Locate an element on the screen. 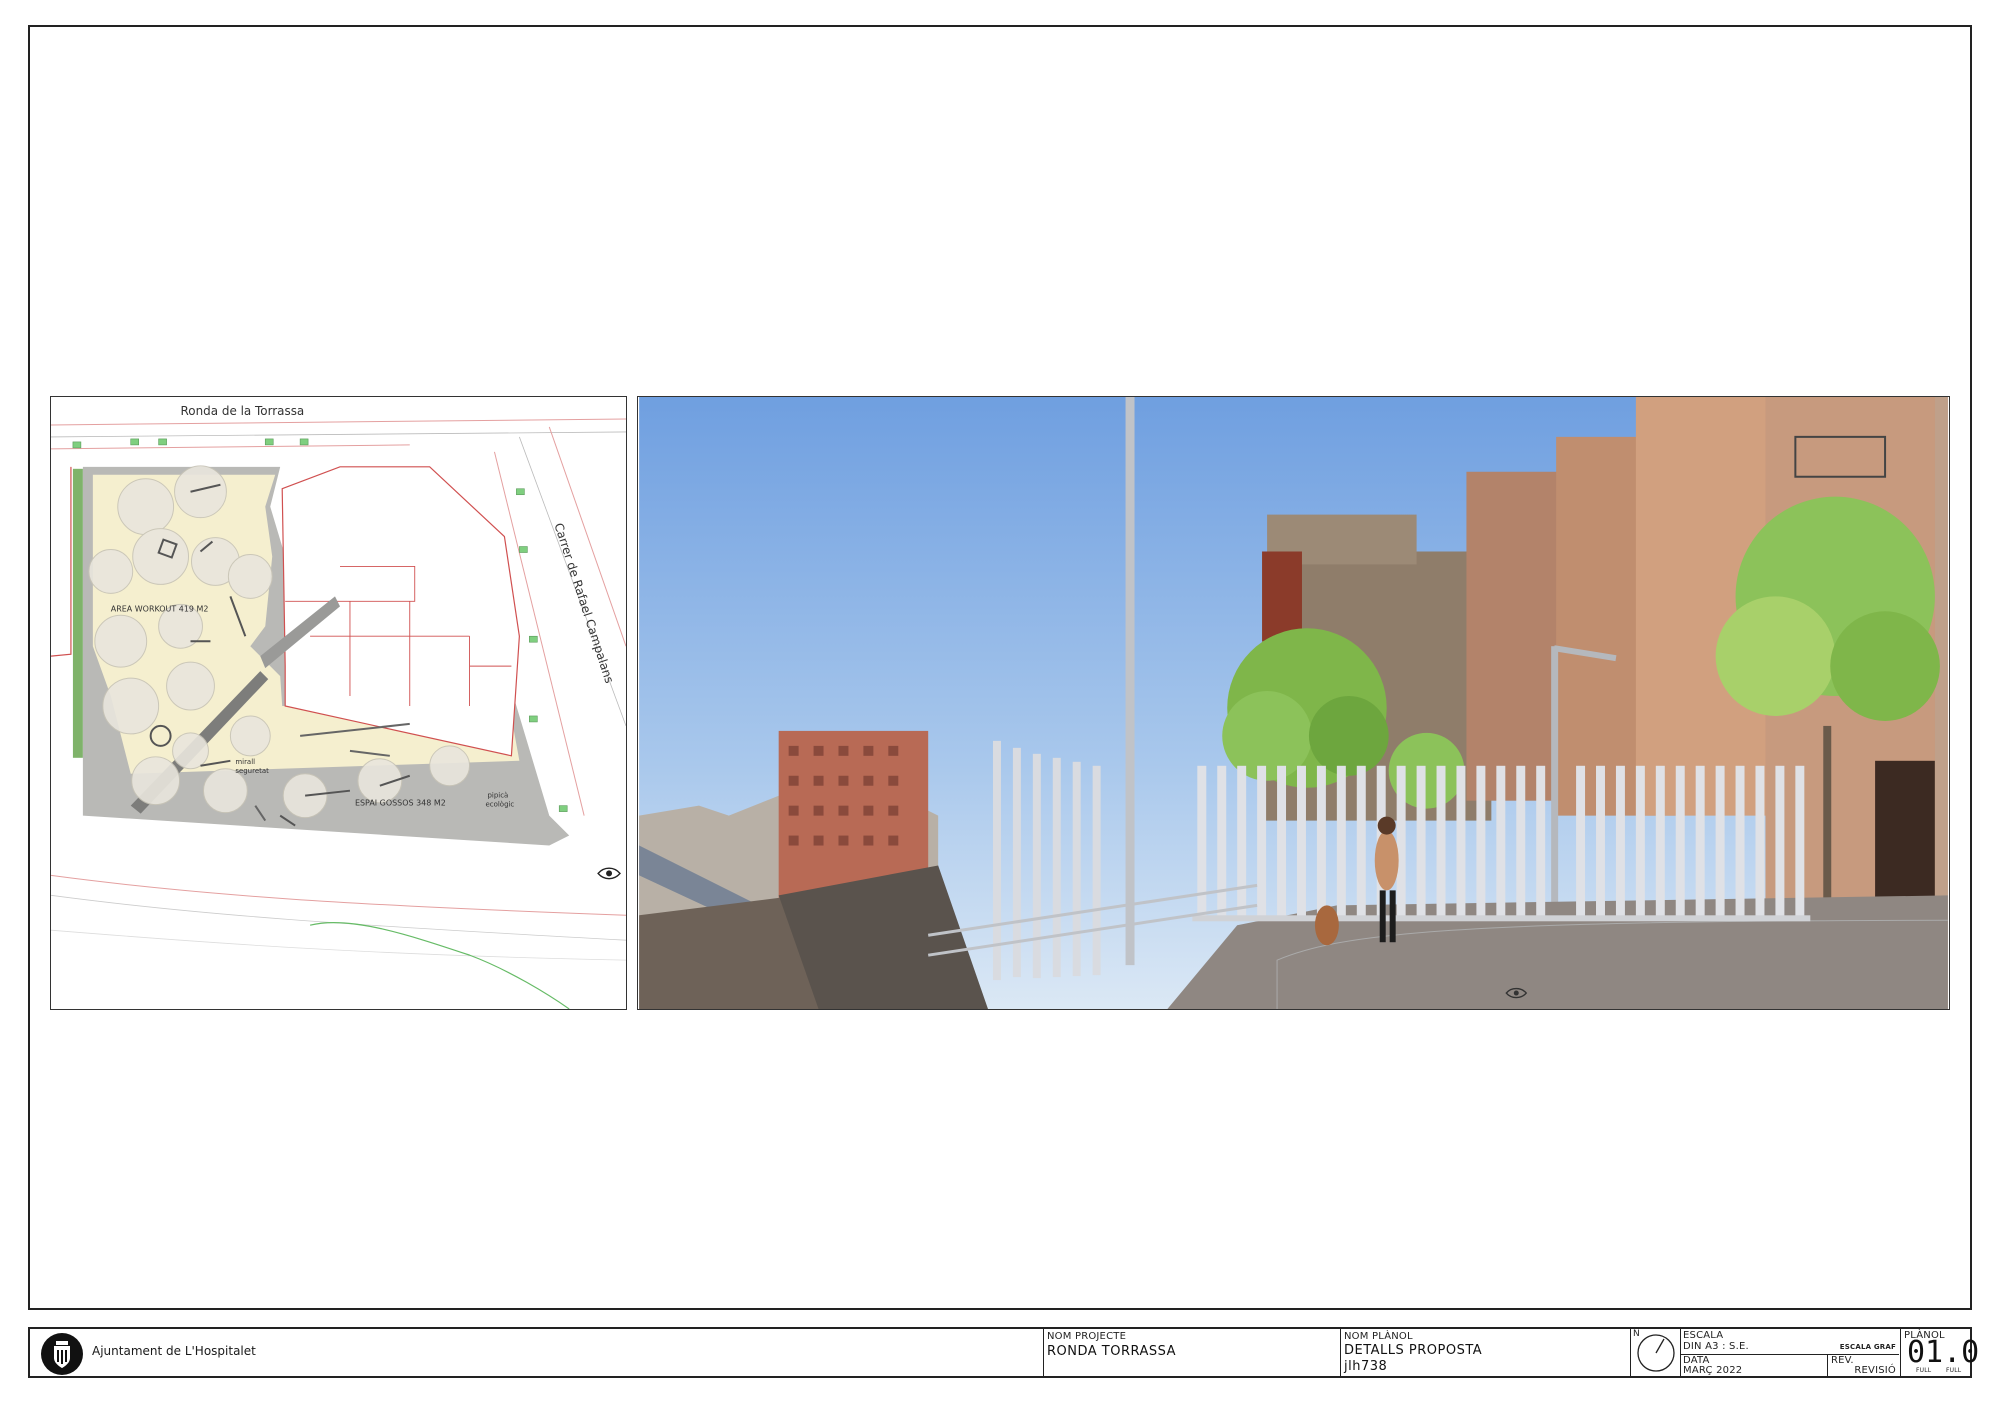 The image size is (2000, 1414). pipi-label-2: ecològic is located at coordinates (499, 805).